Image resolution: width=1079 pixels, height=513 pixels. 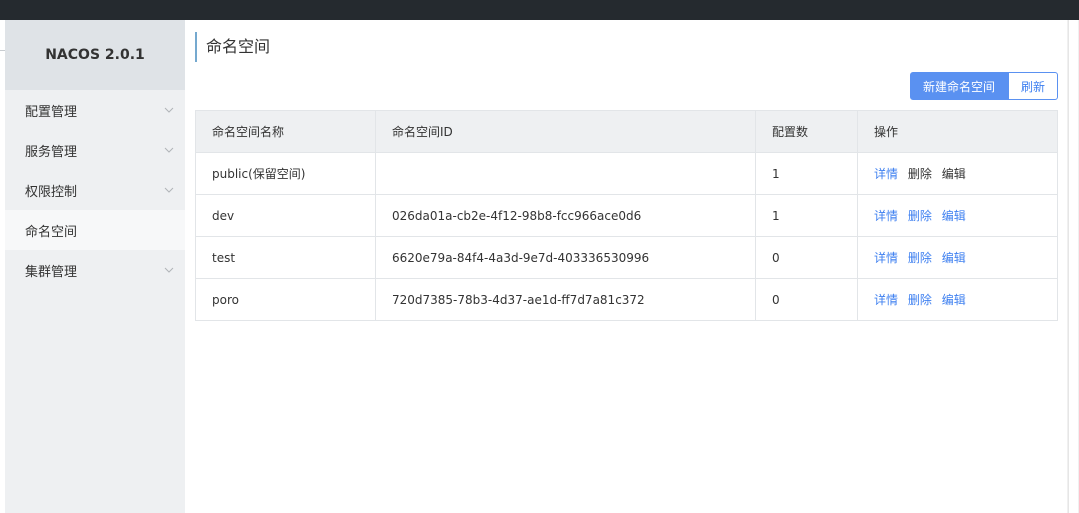 I want to click on cell-namespace-name: test, so click(x=285, y=257).